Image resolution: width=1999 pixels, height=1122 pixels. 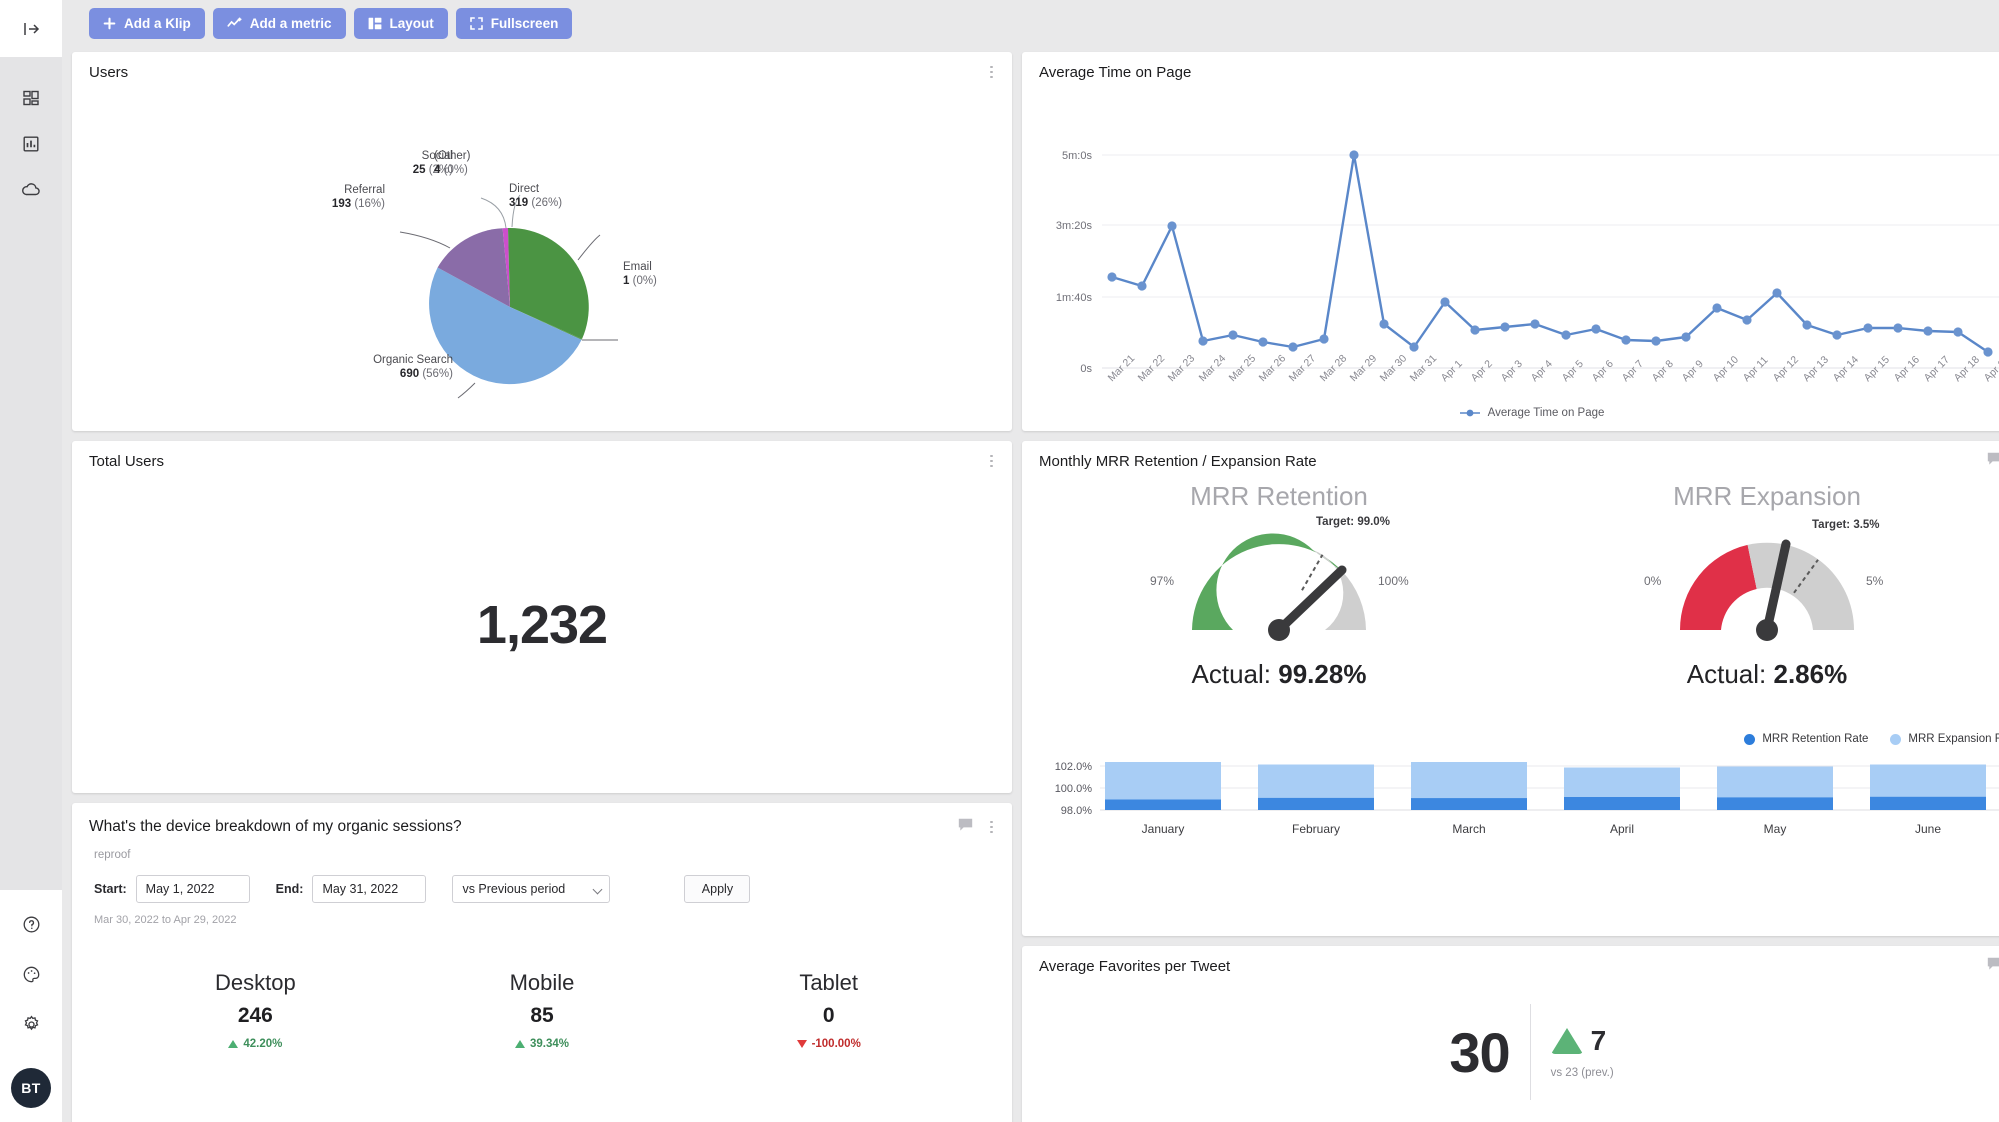 I want to click on sidebar-collapse-zone, so click(x=31, y=28).